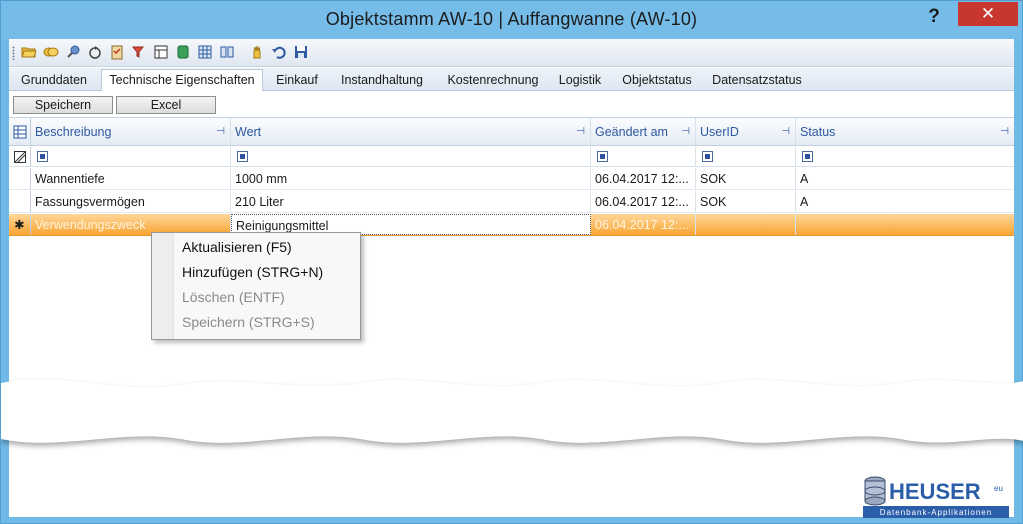 The width and height of the screenshot is (1023, 524). I want to click on tab-datensatzstatus: Datensatzstatus, so click(757, 80).